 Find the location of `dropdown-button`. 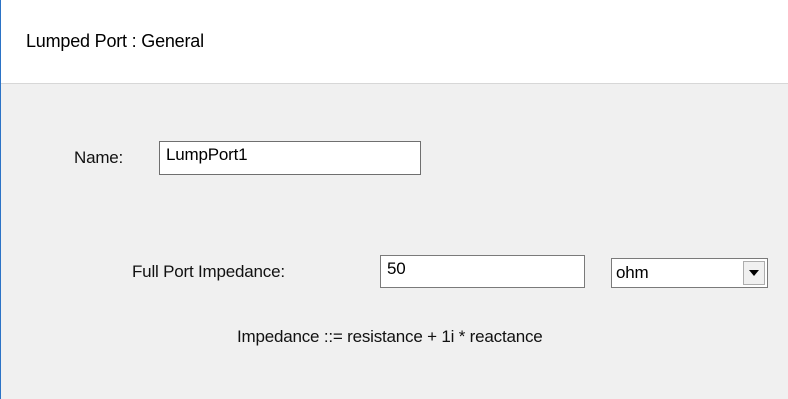

dropdown-button is located at coordinates (754, 273).